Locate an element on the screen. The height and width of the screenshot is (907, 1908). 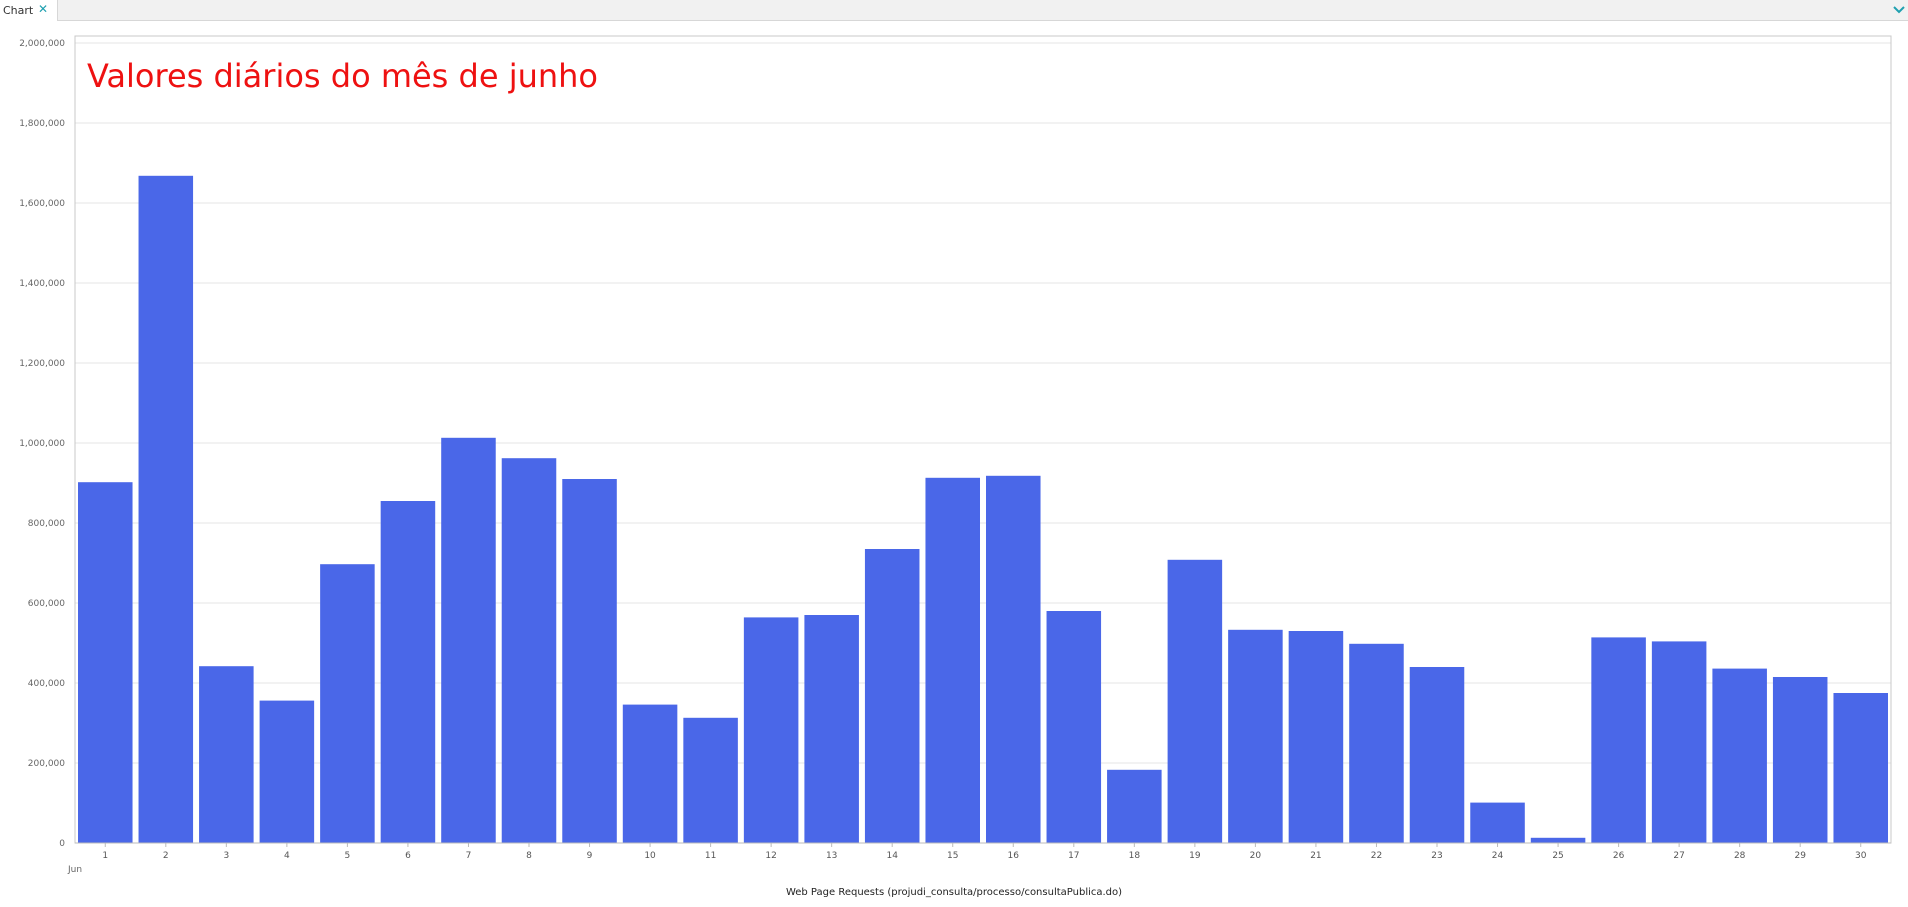
x-tick-label: 7 is located at coordinates (469, 856).